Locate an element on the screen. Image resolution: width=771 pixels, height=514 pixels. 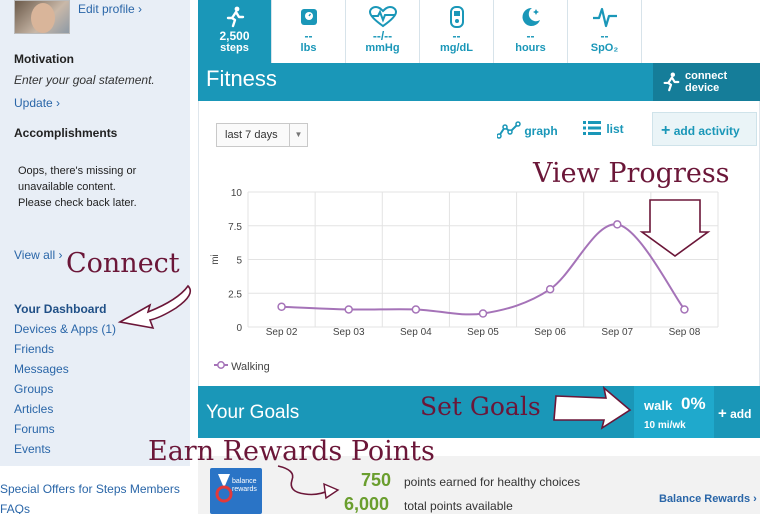
tab-glucose: -- mg/dL is located at coordinates (457, 31).